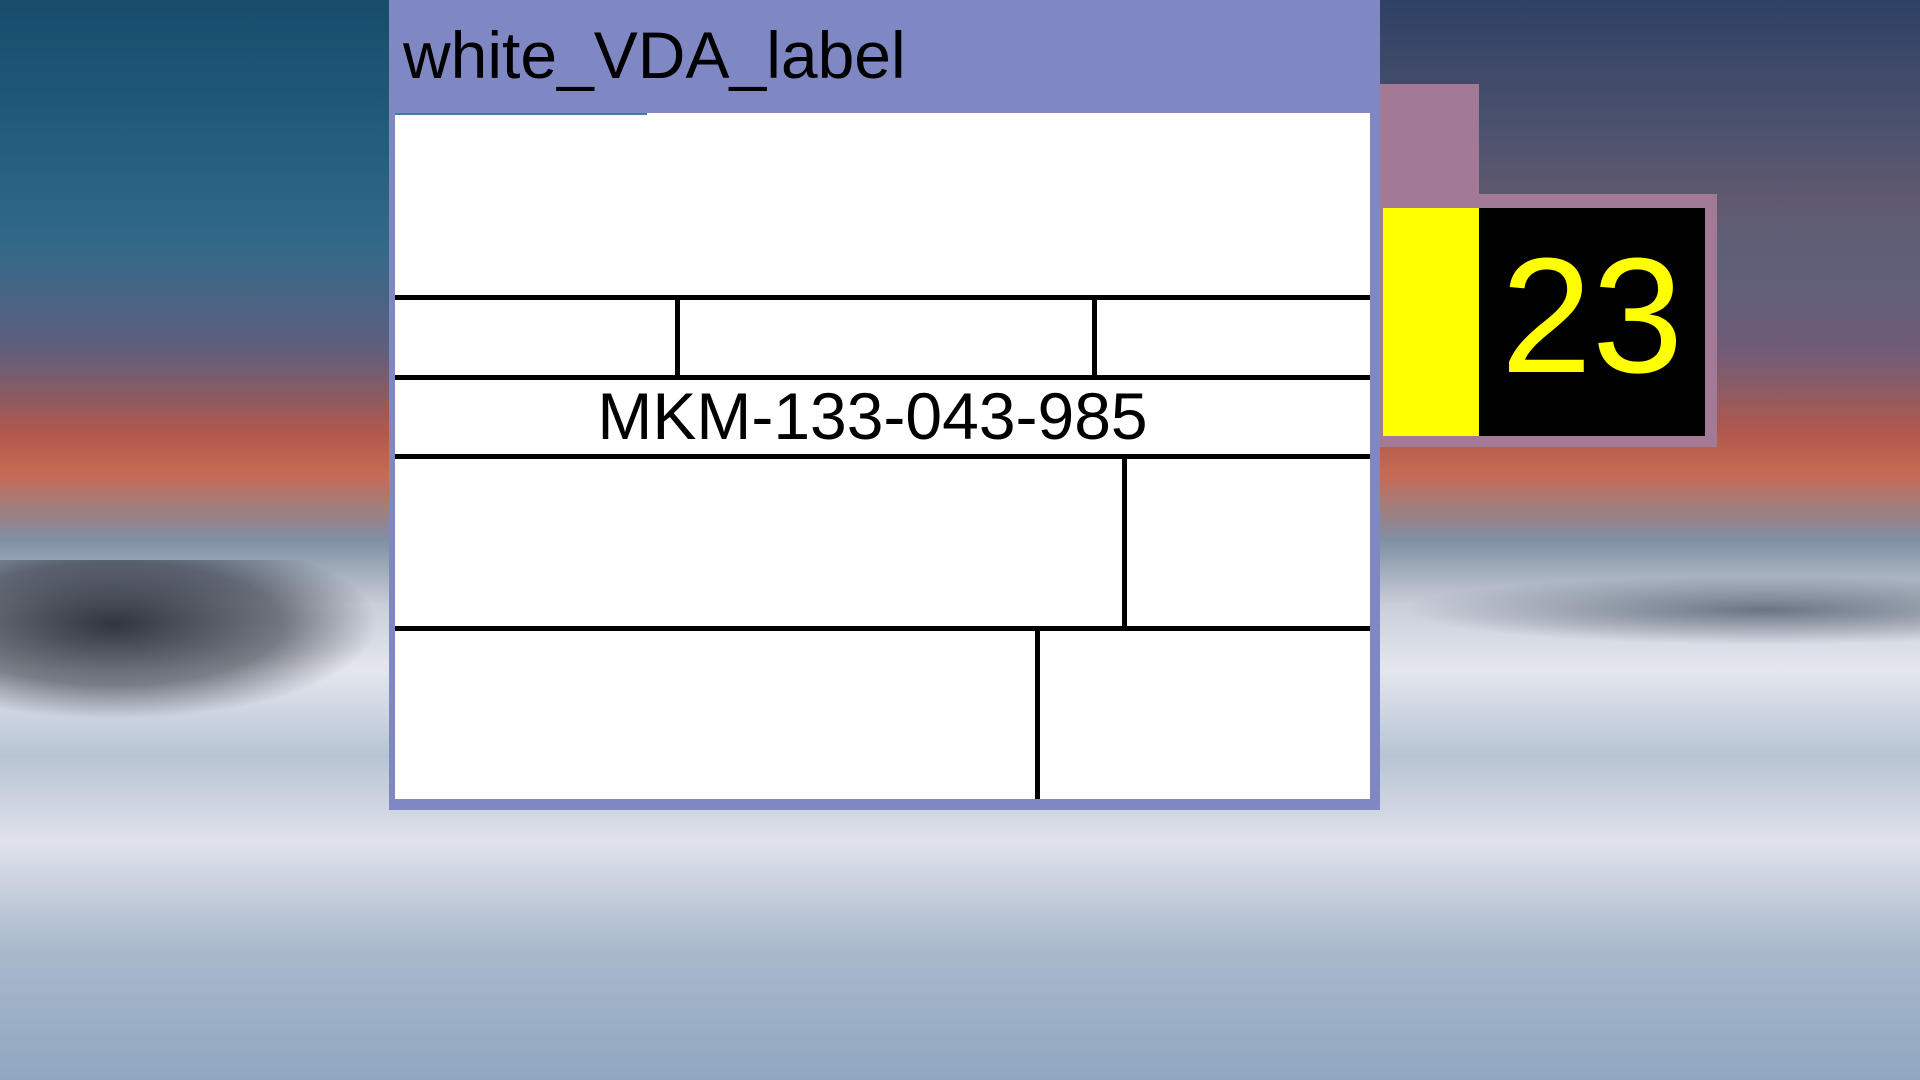 This screenshot has width=1920, height=1080. Describe the element at coordinates (521, 114) in the screenshot. I see `label-top-accent` at that location.